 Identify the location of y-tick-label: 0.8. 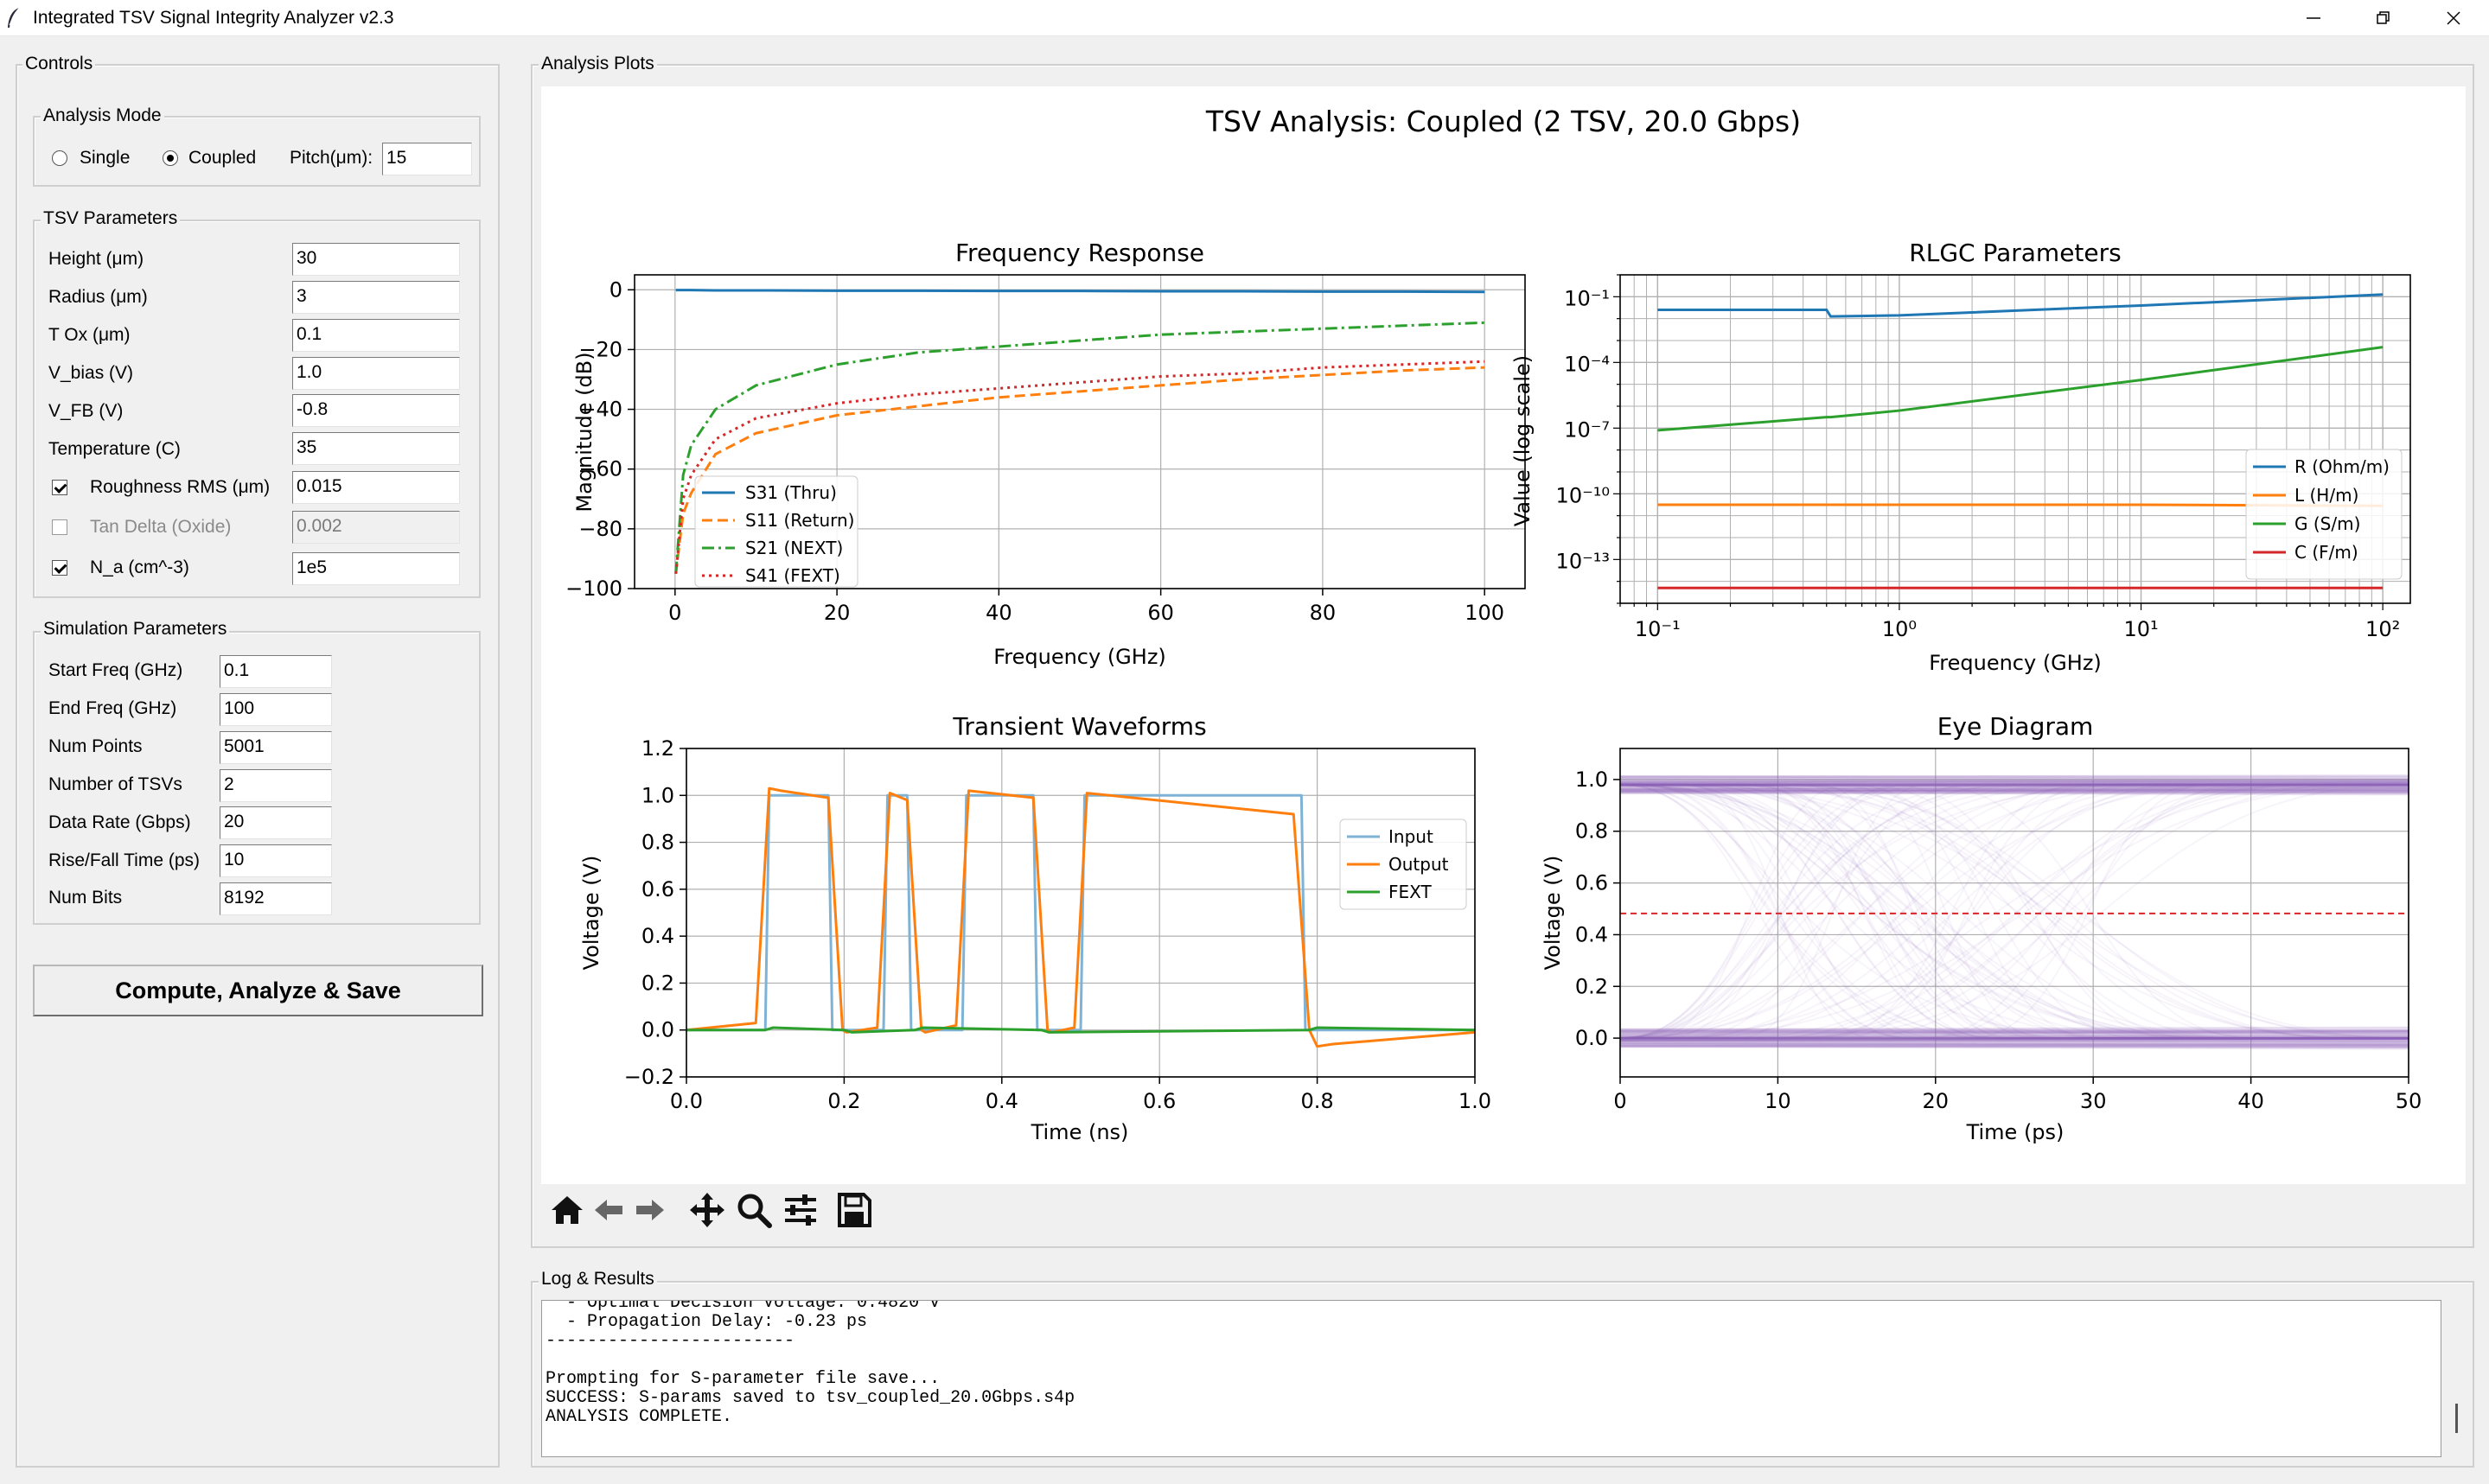
(1591, 831).